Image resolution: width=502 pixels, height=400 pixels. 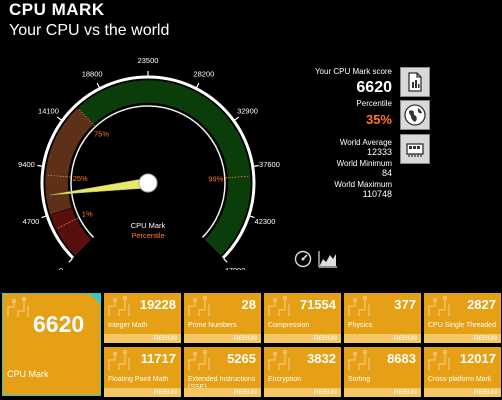 What do you see at coordinates (148, 60) in the screenshot?
I see `gauge-tick-label: 23500` at bounding box center [148, 60].